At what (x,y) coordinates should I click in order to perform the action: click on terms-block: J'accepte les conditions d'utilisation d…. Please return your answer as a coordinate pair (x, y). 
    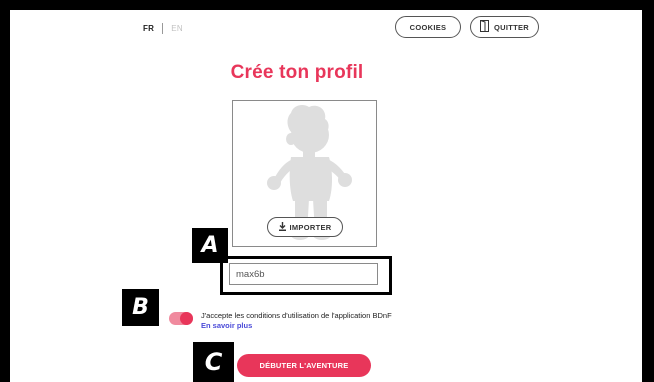
    Looking at the image, I should click on (296, 321).